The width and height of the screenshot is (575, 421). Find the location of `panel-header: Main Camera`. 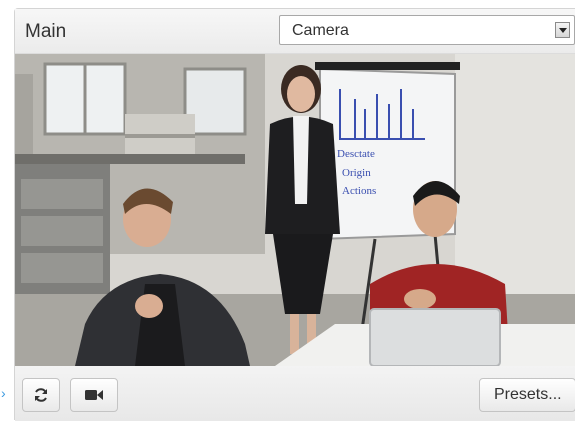

panel-header: Main Camera is located at coordinates (295, 31).